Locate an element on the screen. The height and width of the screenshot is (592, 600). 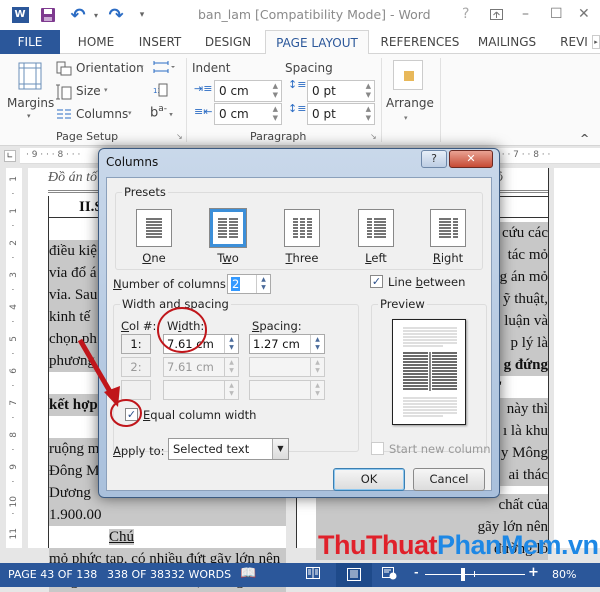
hyphenation-icon: ba- ▾ is located at coordinates (163, 112).